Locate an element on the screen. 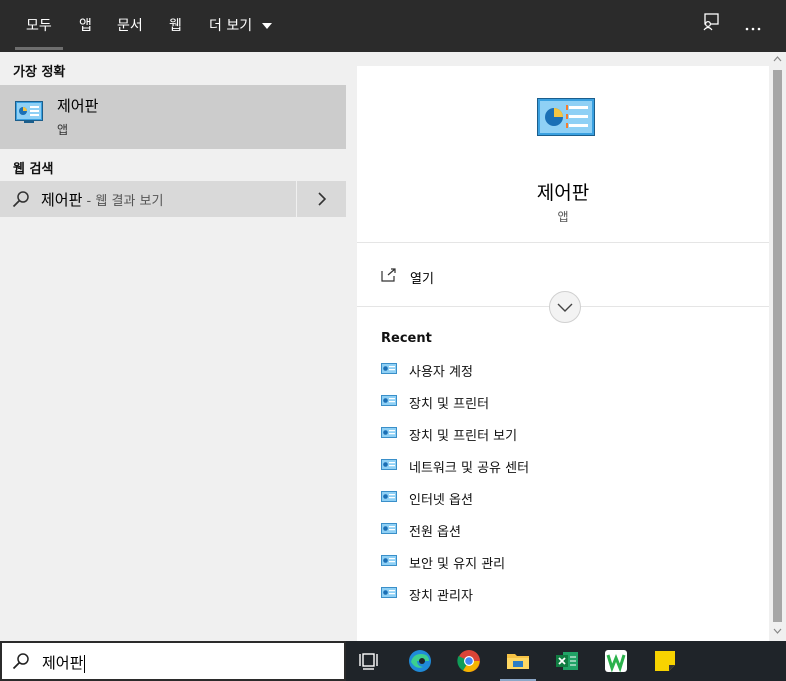 Image resolution: width=786 pixels, height=681 pixels. recent-item: 전원 옵션 is located at coordinates (563, 532).